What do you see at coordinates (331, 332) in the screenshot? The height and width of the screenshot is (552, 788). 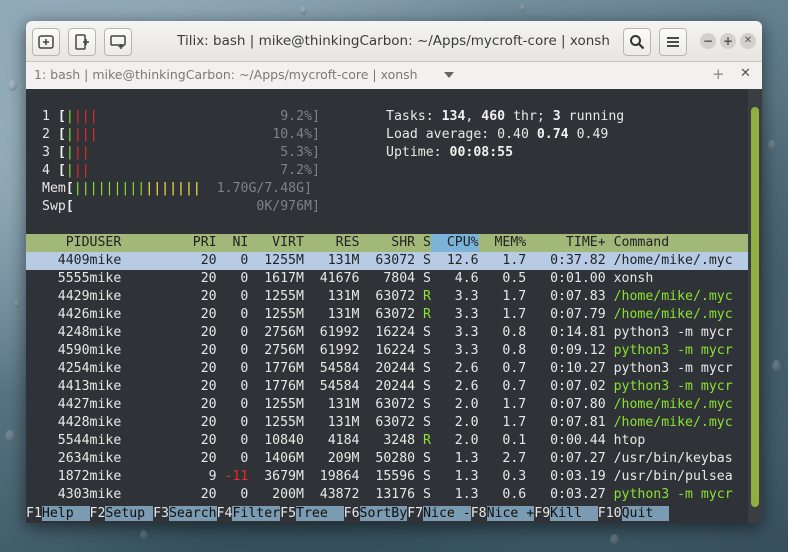 I see `res-cell: 61992` at bounding box center [331, 332].